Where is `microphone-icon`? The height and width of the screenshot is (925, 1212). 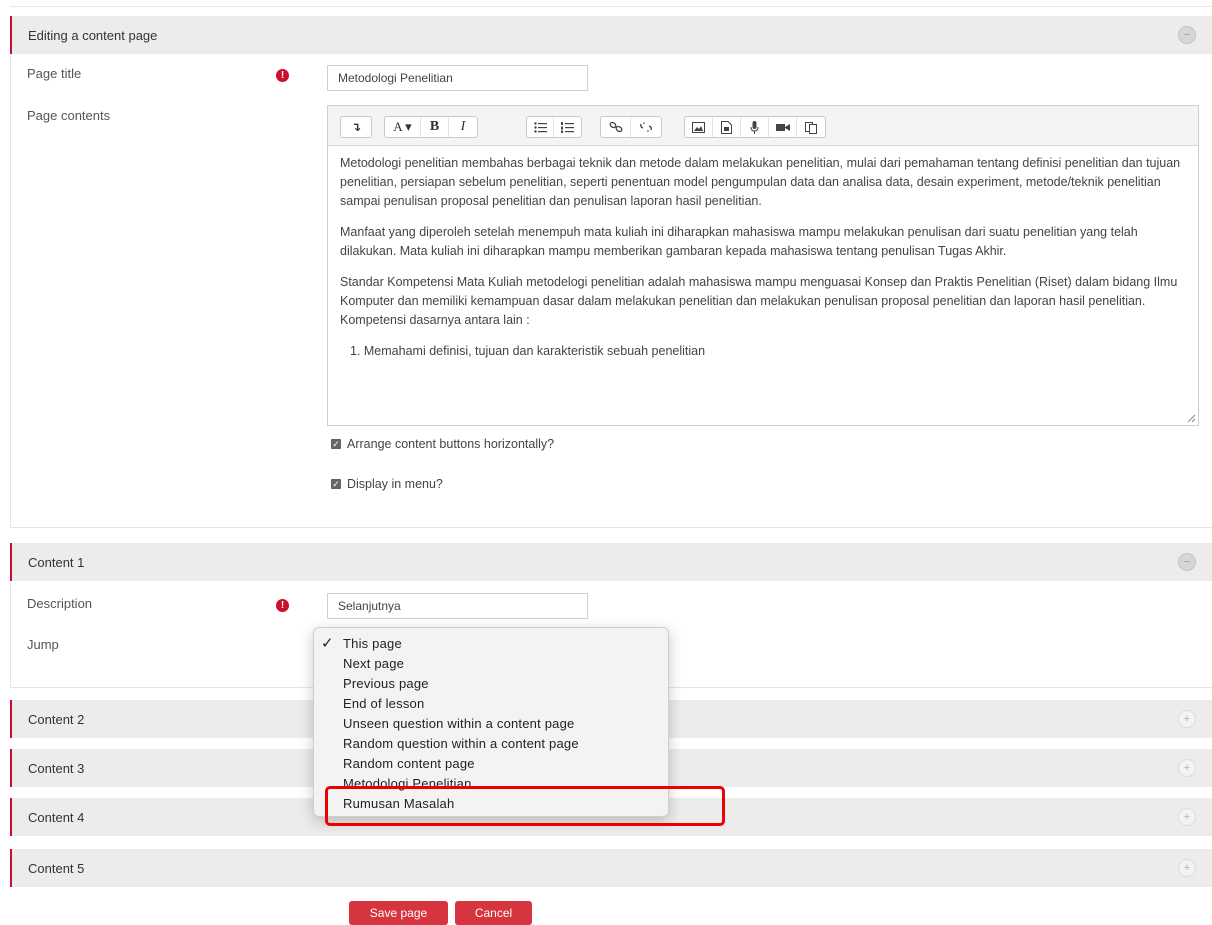 microphone-icon is located at coordinates (755, 127).